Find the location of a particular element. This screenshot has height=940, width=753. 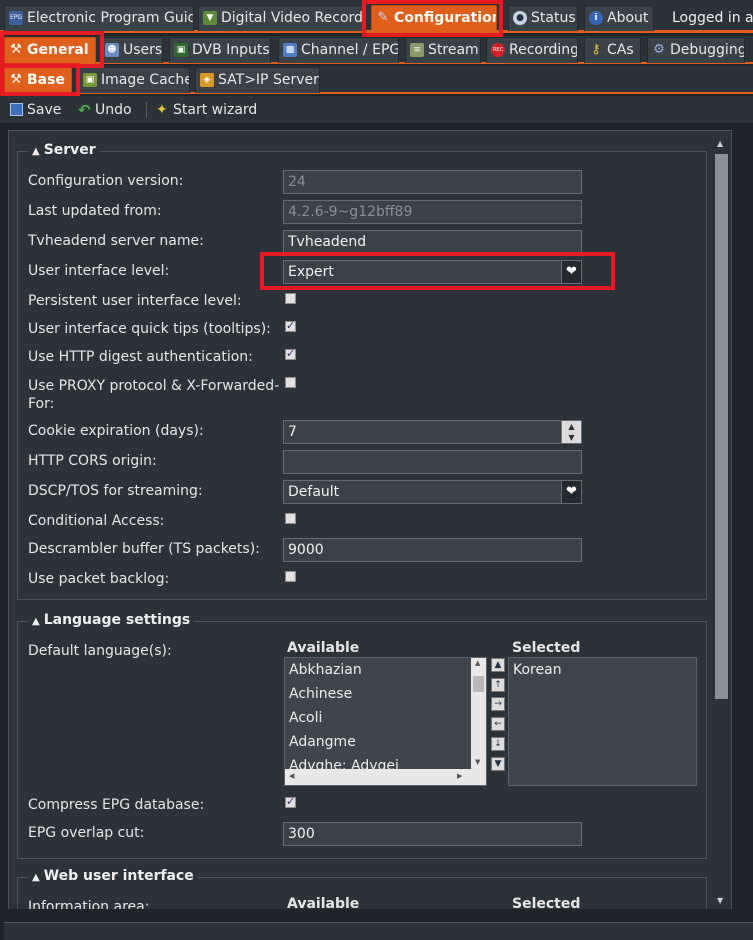

tab-cas: ⚷ CAs is located at coordinates (612, 50).